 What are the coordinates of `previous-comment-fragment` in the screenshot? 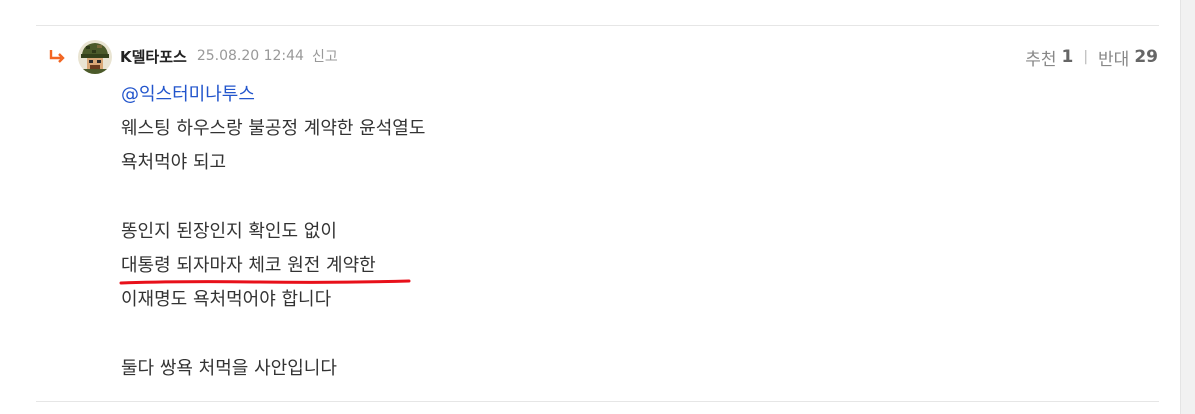 It's located at (122, 3).